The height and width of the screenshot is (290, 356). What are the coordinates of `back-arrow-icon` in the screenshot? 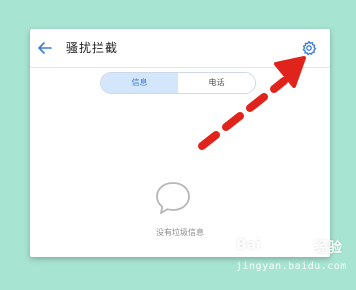 It's located at (45, 48).